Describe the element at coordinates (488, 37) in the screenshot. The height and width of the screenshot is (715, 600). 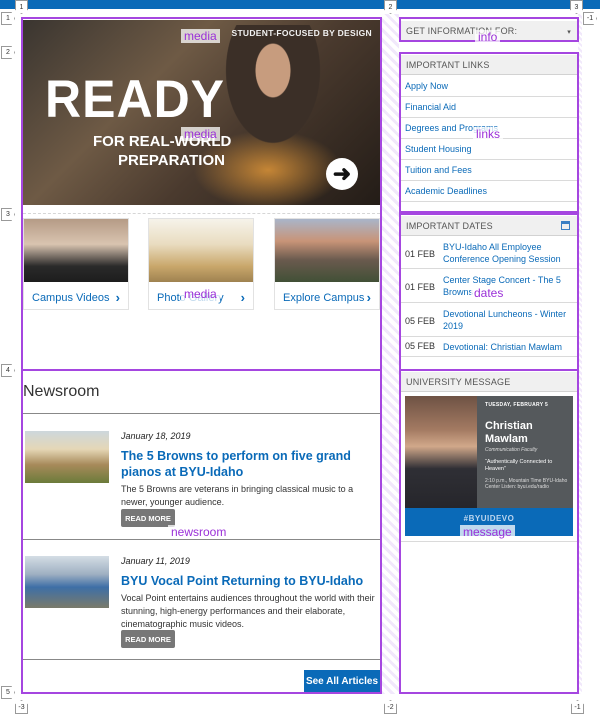
I see `region-label: info` at that location.